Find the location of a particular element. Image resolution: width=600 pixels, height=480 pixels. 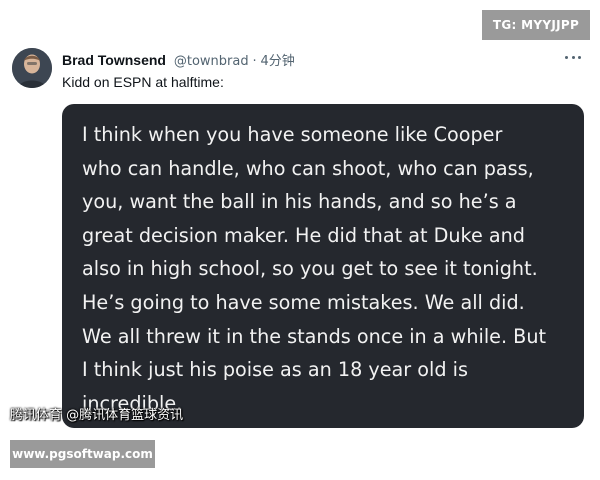

more-horizontal-icon is located at coordinates (573, 57).